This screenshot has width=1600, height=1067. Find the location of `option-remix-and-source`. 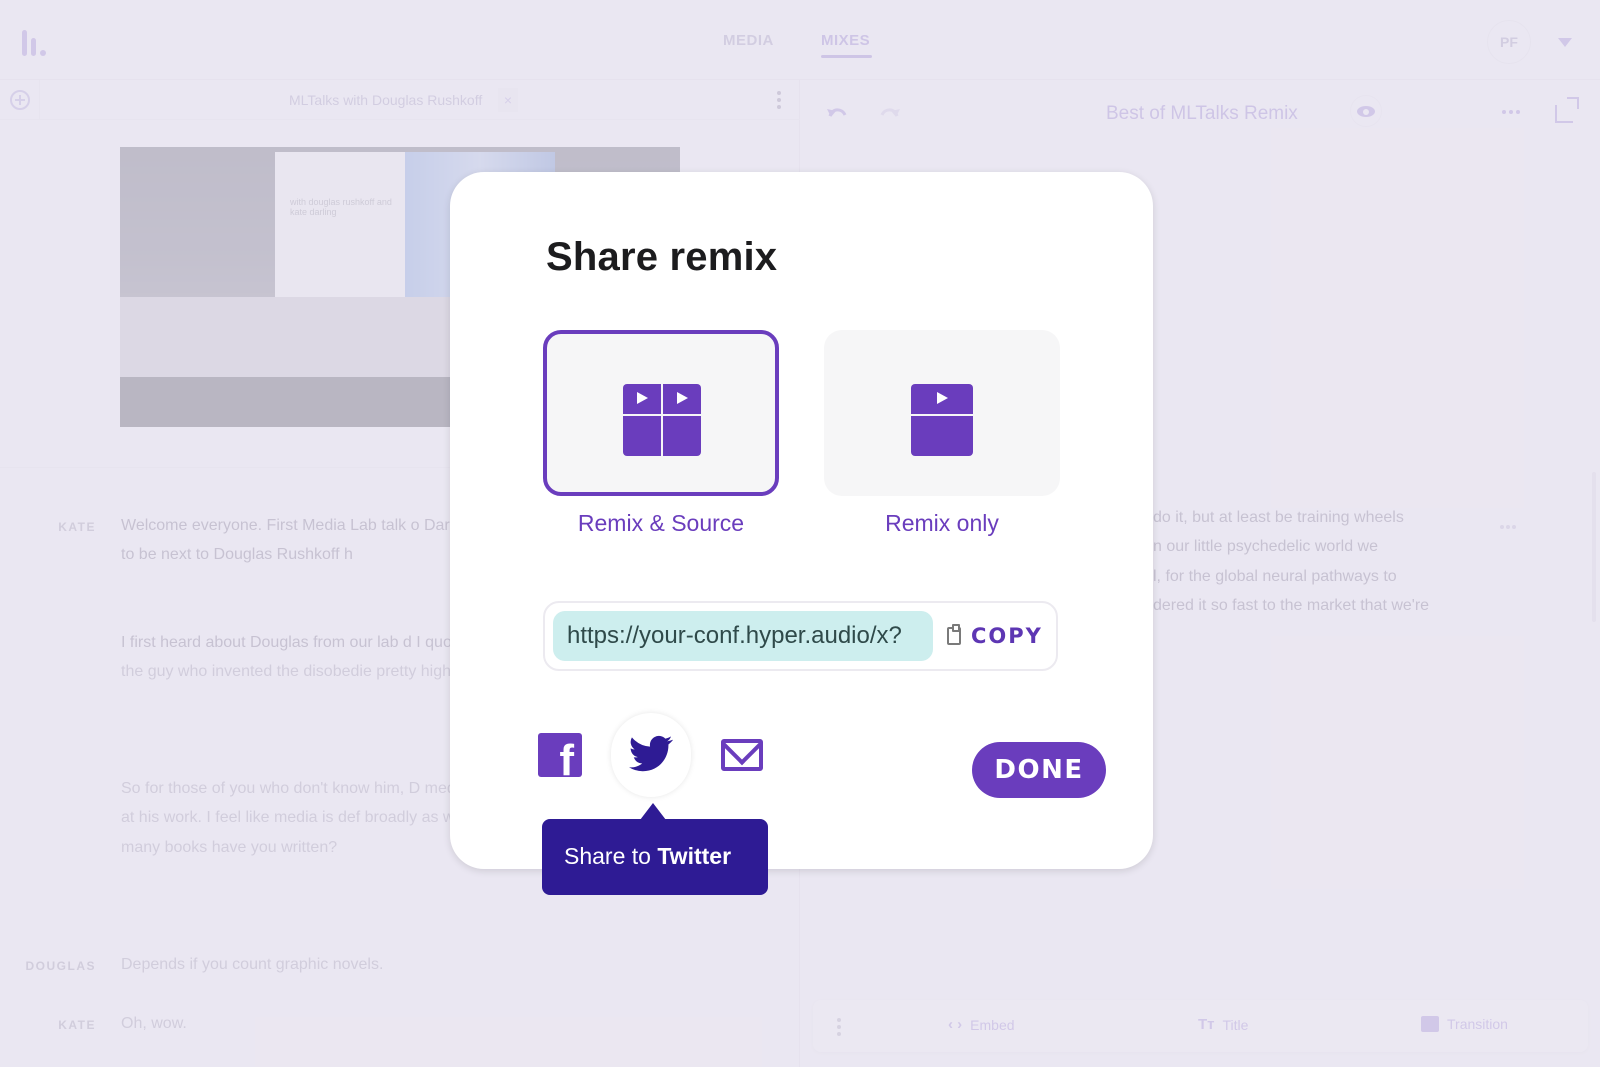

option-remix-and-source is located at coordinates (661, 413).